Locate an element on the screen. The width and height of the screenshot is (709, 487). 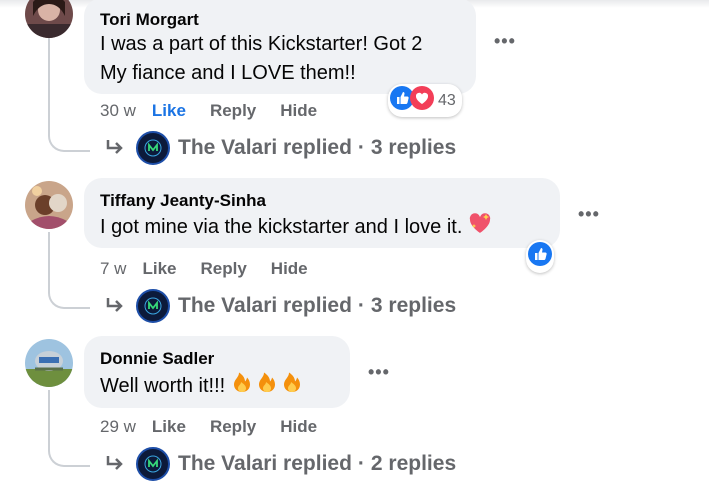
view-replies-link: The Valari replied · 2 replies is located at coordinates (280, 464).